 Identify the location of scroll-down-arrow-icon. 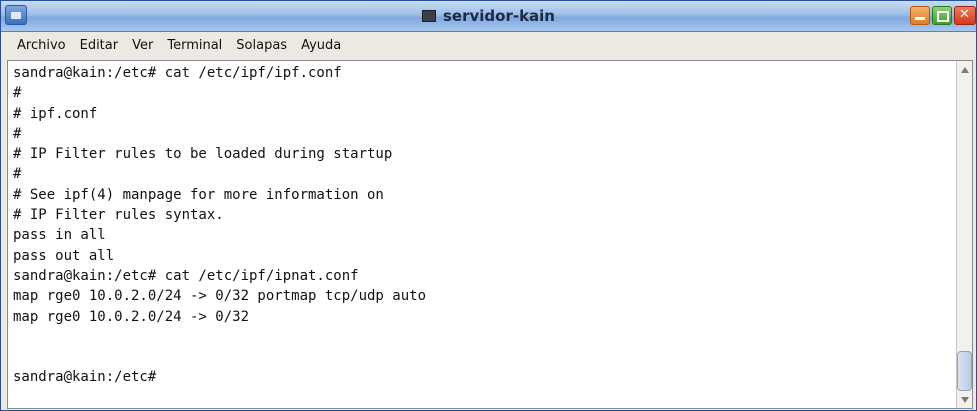
(965, 400).